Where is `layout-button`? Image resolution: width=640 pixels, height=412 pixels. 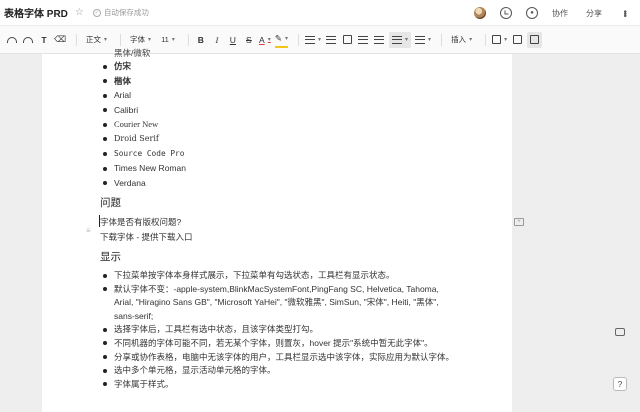
layout-button is located at coordinates (517, 40).